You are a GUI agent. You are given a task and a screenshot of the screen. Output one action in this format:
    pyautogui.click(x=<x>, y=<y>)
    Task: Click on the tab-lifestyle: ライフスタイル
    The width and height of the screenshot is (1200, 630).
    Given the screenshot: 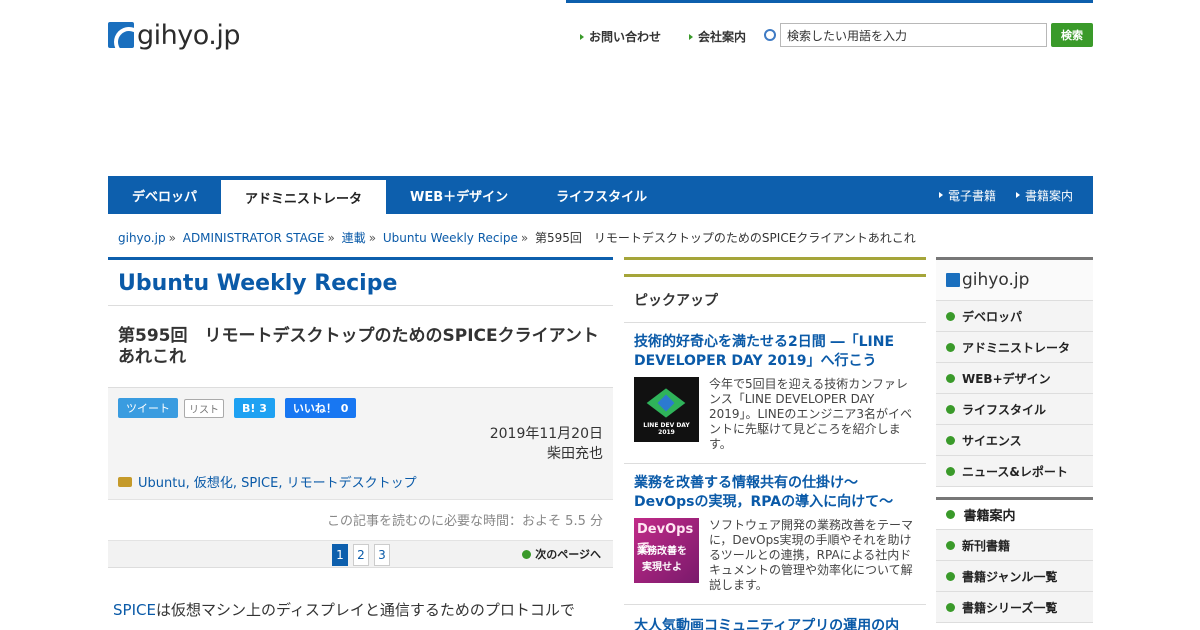 What is the action you would take?
    pyautogui.click(x=601, y=195)
    